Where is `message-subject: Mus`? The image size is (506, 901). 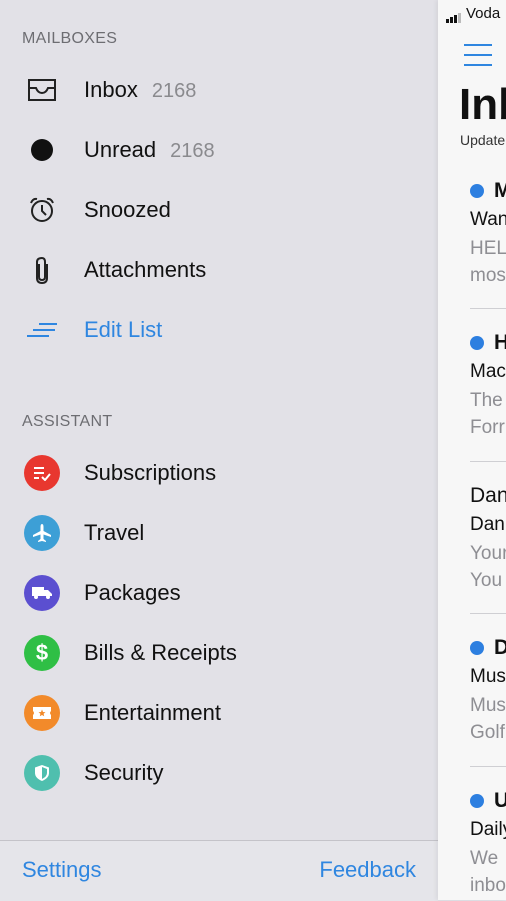
message-subject: Mus is located at coordinates (488, 676).